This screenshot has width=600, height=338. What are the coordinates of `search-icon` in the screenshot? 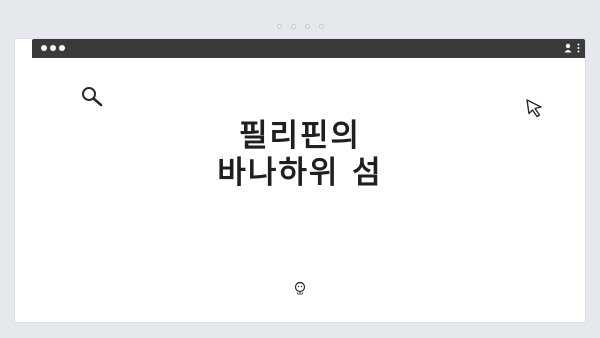 It's located at (92, 97).